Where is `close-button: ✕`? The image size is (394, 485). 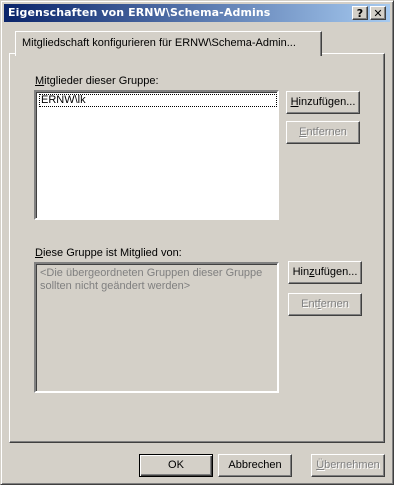
close-button: ✕ is located at coordinates (378, 13).